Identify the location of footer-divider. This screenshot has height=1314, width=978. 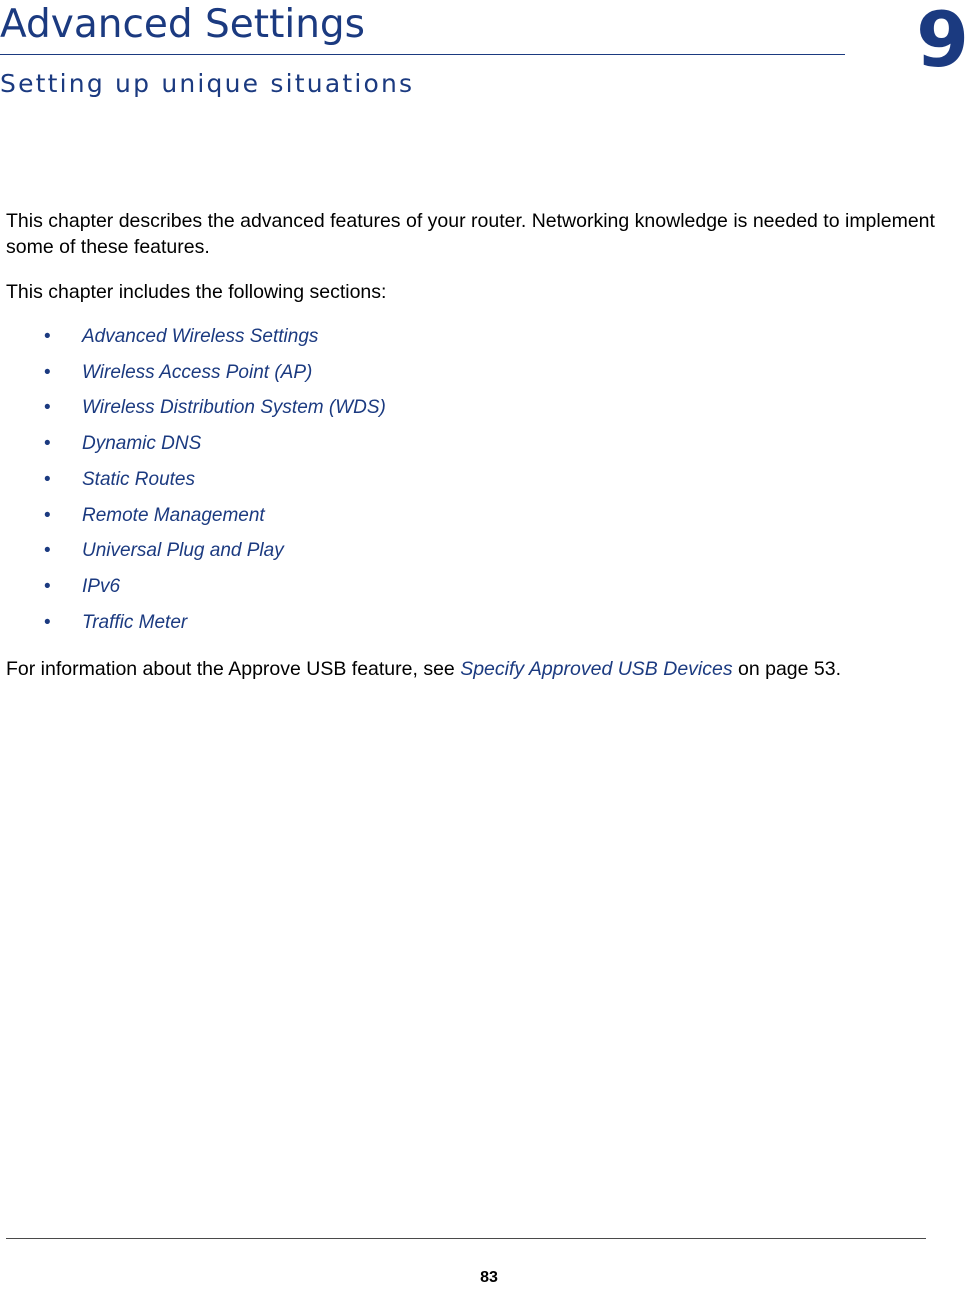
(466, 1238).